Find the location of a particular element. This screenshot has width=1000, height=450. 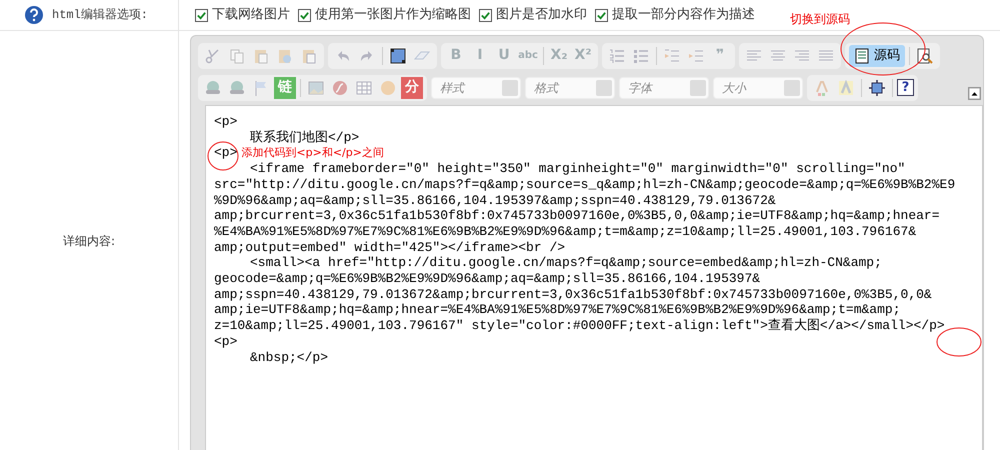

scroll-up-arrow-icon is located at coordinates (974, 93).